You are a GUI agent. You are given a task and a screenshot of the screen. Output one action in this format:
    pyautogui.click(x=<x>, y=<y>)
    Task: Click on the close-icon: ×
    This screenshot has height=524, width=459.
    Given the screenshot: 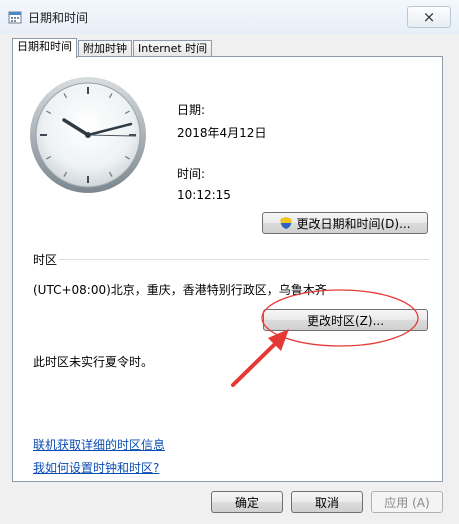 What is the action you would take?
    pyautogui.click(x=429, y=16)
    